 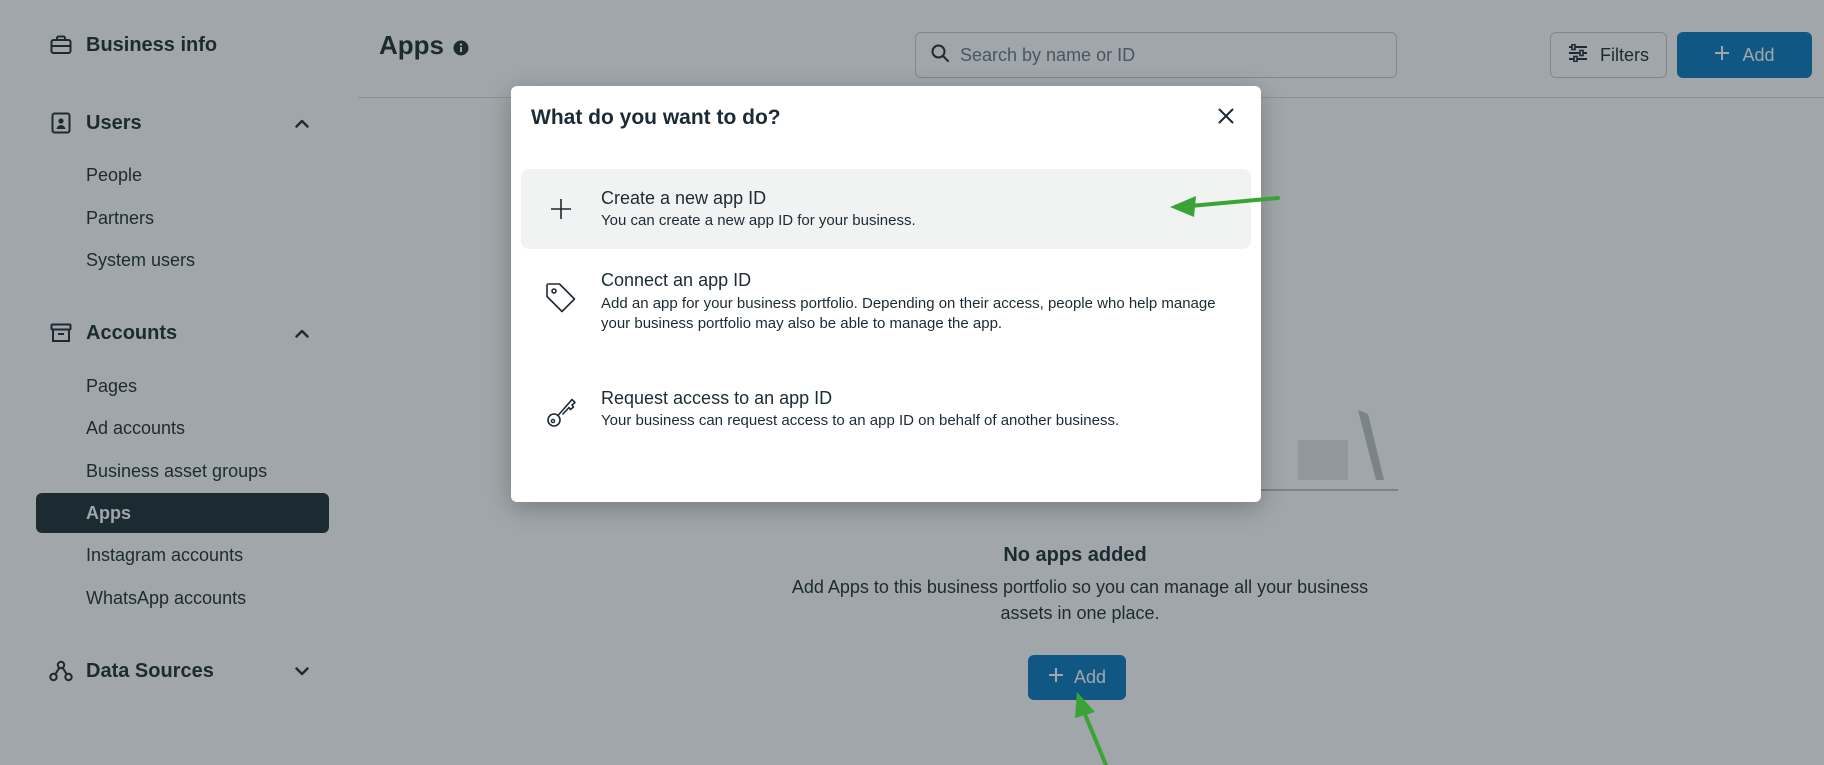 What do you see at coordinates (676, 280) in the screenshot?
I see `option-title: Connect an app ID` at bounding box center [676, 280].